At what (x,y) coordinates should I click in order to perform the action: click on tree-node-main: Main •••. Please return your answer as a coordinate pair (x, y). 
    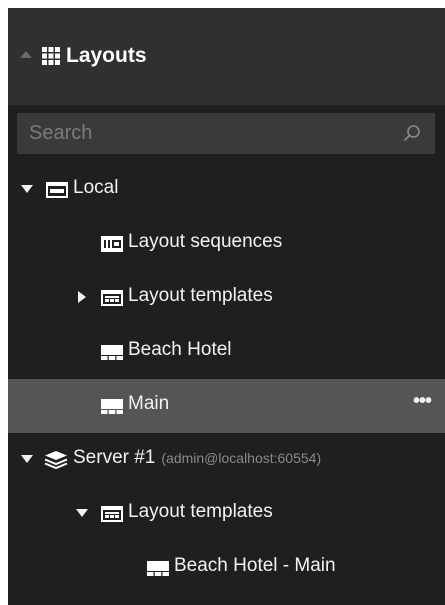
    Looking at the image, I should click on (226, 406).